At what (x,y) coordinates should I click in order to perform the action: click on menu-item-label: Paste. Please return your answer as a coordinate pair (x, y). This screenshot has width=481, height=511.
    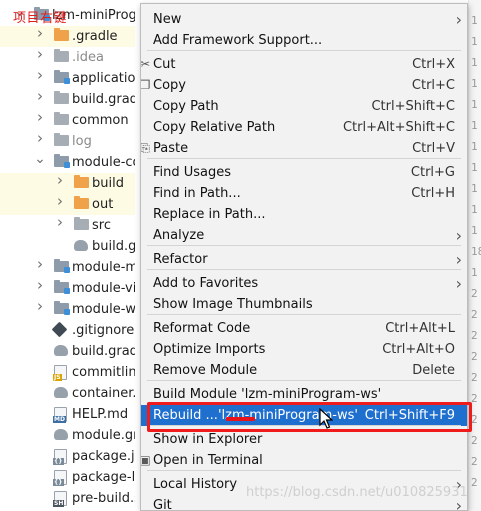
    Looking at the image, I should click on (171, 148).